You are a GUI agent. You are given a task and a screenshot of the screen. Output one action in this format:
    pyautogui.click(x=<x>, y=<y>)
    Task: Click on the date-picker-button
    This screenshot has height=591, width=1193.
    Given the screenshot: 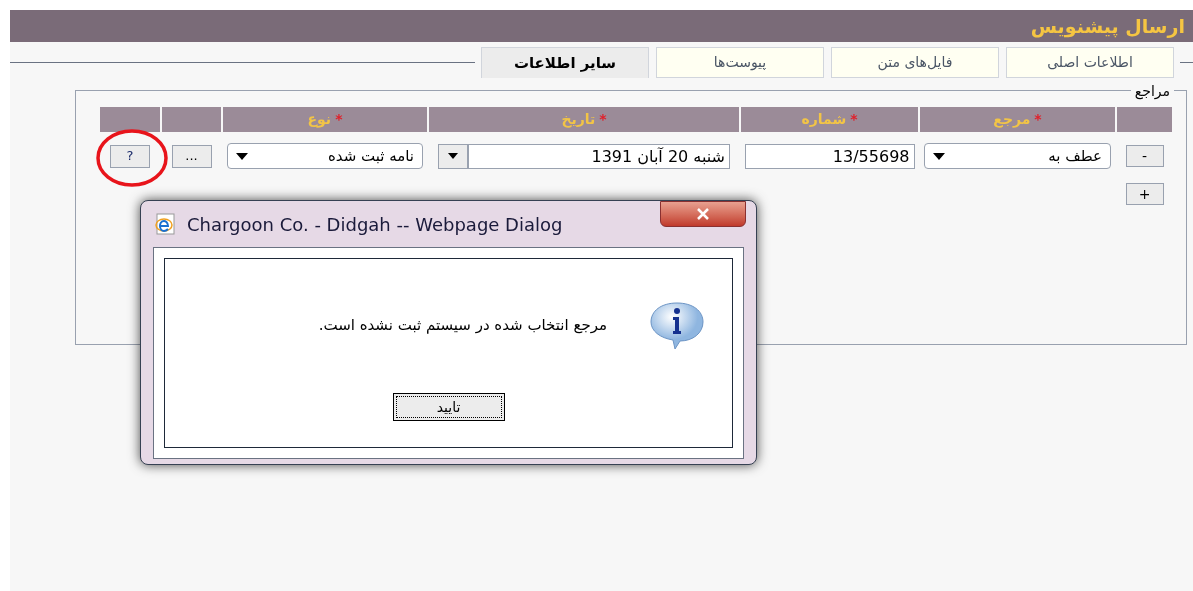 What is the action you would take?
    pyautogui.click(x=453, y=156)
    